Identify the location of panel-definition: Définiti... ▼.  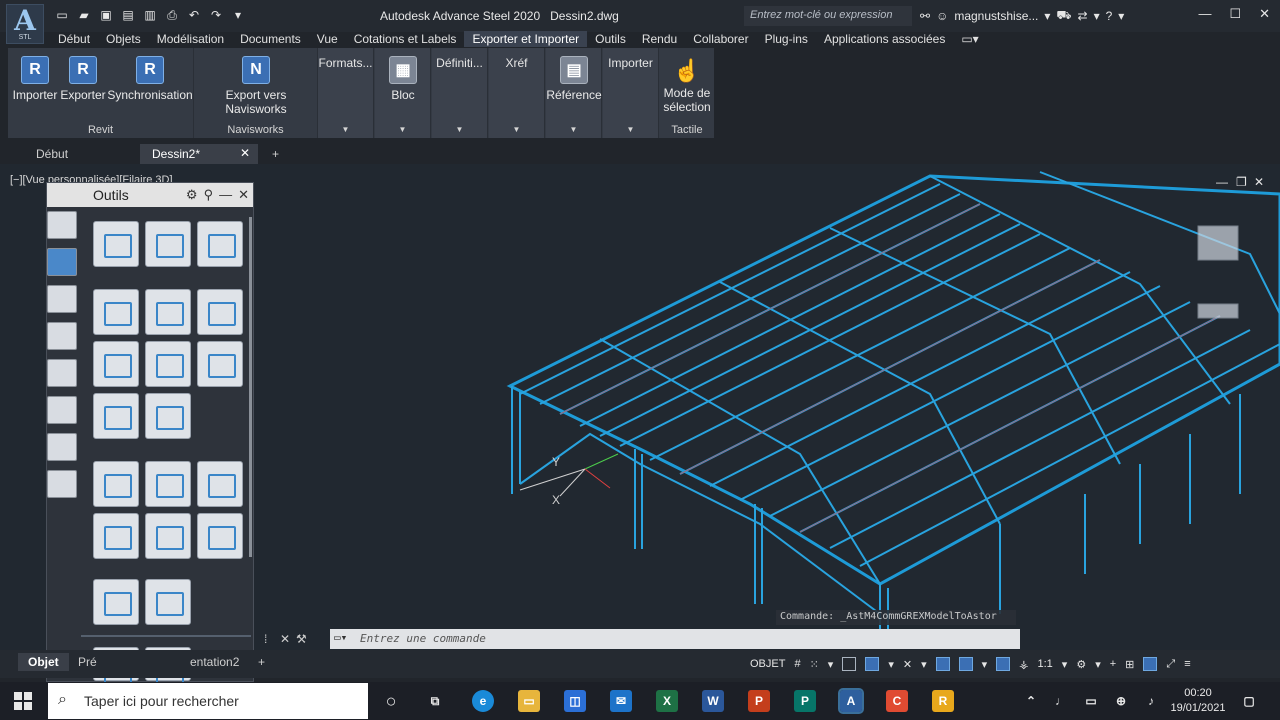
(460, 93).